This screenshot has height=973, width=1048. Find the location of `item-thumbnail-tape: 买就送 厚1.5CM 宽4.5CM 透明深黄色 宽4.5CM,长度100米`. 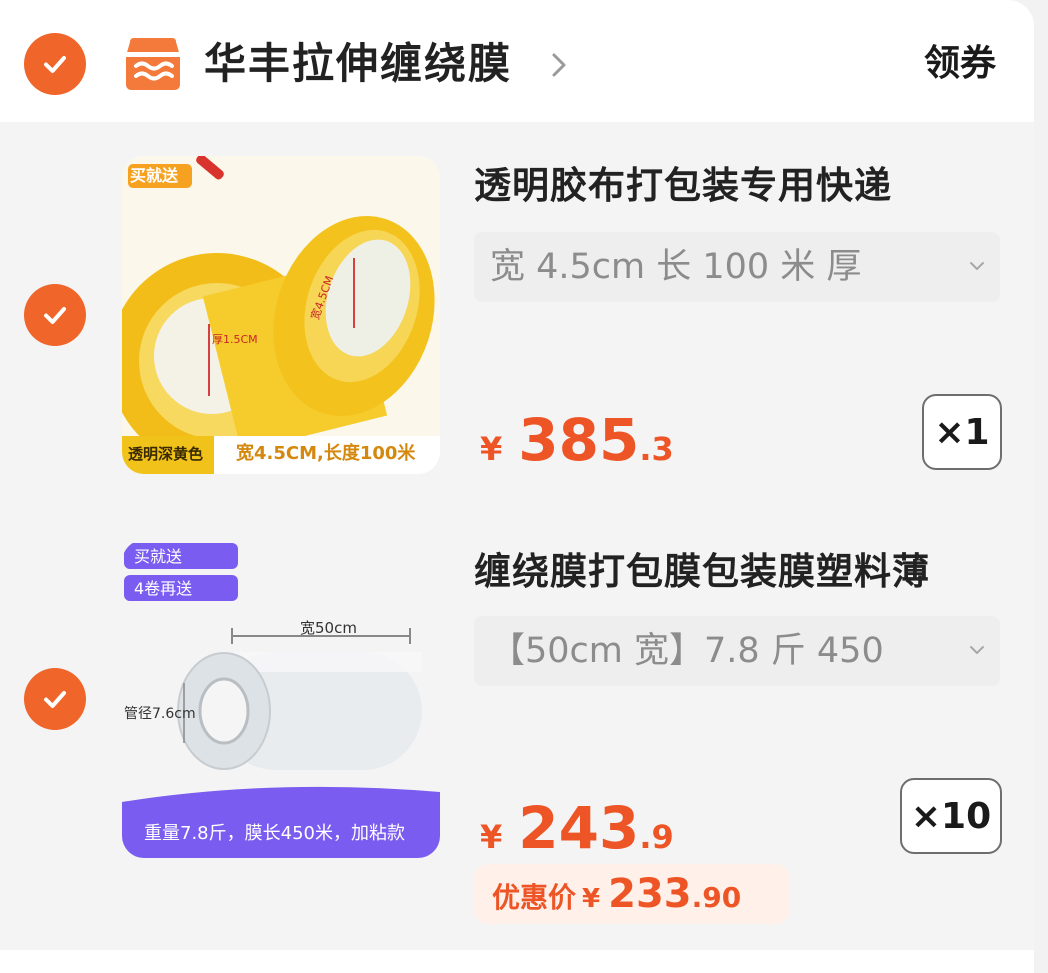

item-thumbnail-tape: 买就送 厚1.5CM 宽4.5CM 透明深黄色 宽4.5CM,长度100米 is located at coordinates (281, 315).